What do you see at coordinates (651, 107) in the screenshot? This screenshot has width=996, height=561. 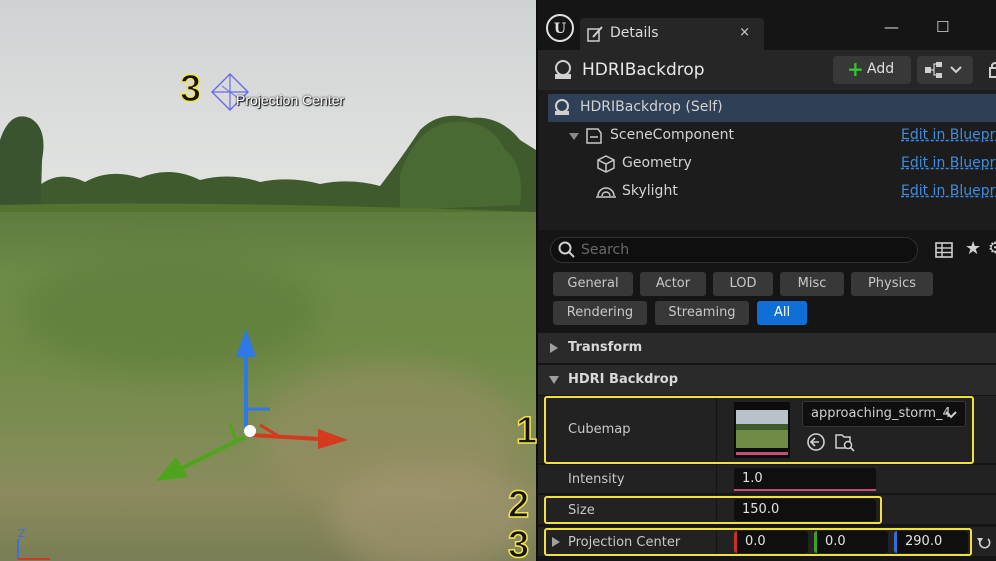 I see `tree-item-label: HDRIBackdrop (Self)` at bounding box center [651, 107].